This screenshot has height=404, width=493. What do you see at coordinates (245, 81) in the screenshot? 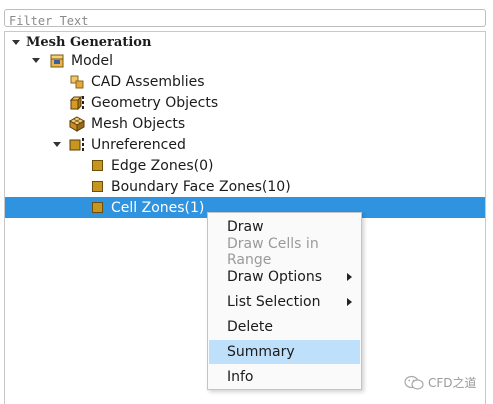
I see `tree-row-cad-assemblies: CAD Assemblies` at bounding box center [245, 81].